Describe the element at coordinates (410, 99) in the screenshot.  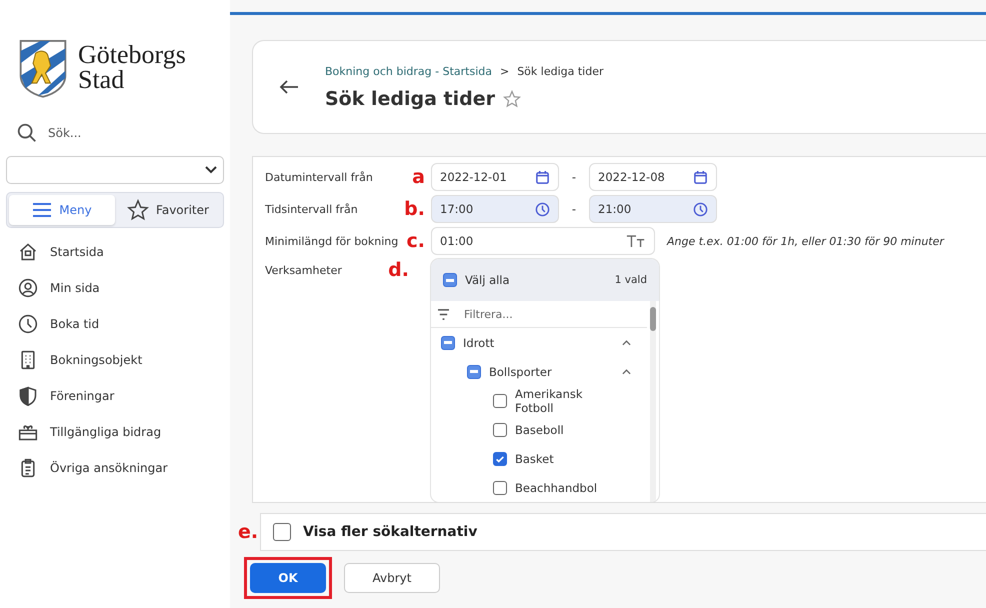
I see `page-title: Sök lediga tider` at that location.